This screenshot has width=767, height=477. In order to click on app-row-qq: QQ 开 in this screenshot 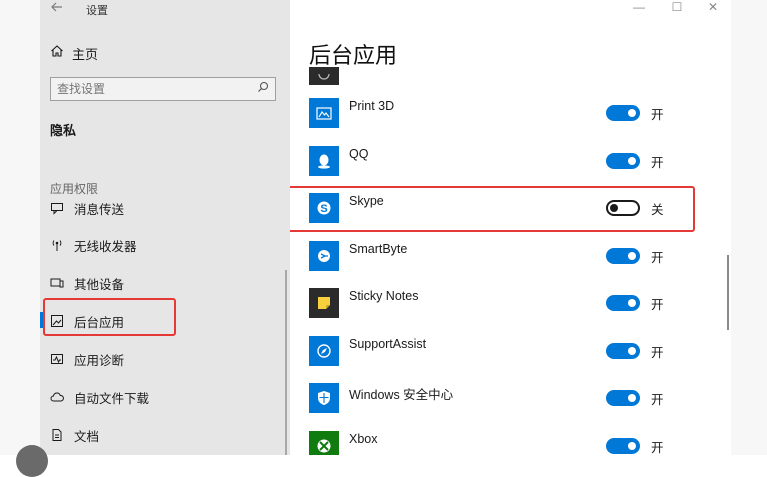, I will do `click(510, 166)`.